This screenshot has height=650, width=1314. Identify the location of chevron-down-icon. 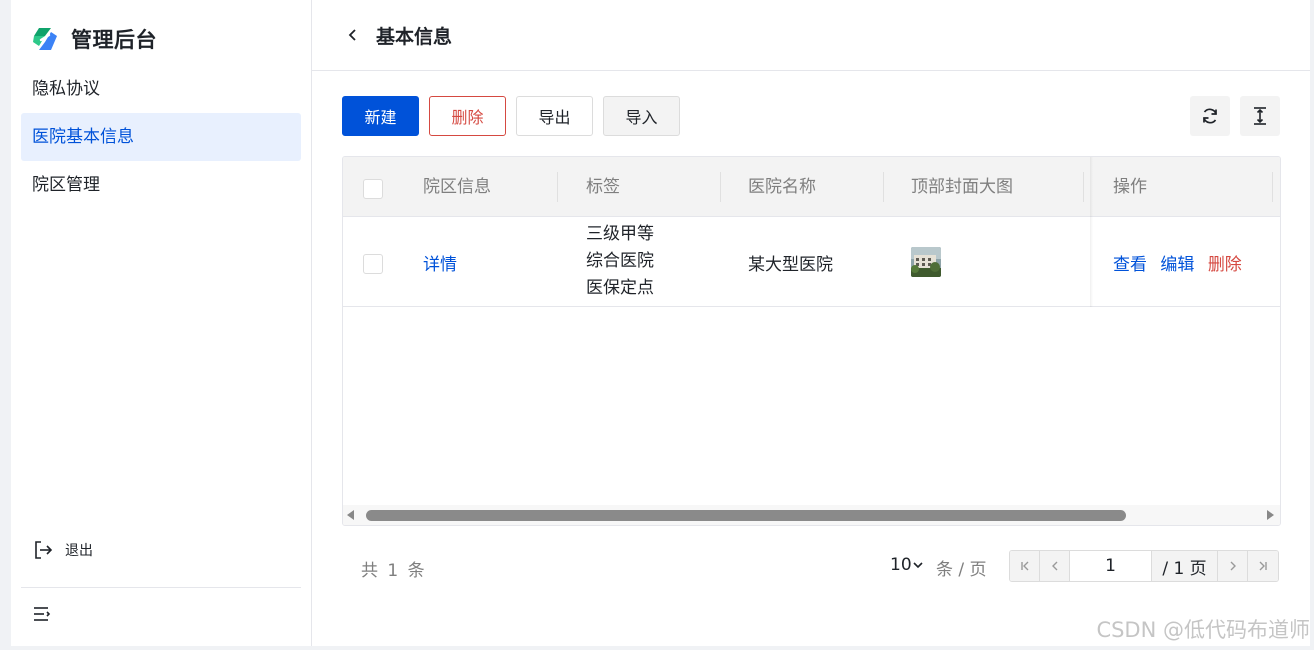
(918, 565).